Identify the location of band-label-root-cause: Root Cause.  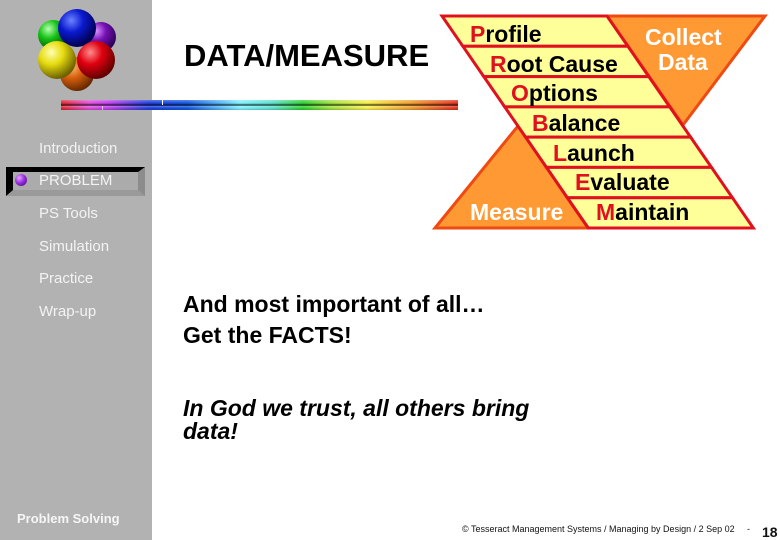
(554, 64).